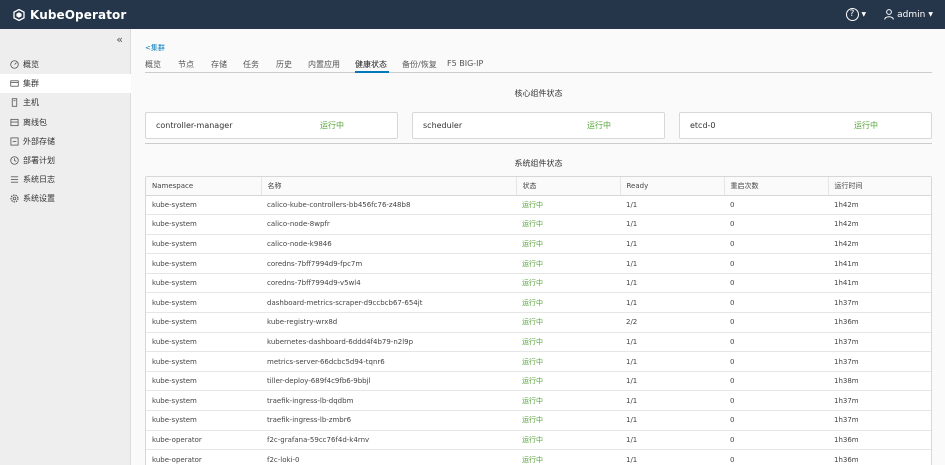 Image resolution: width=945 pixels, height=465 pixels. What do you see at coordinates (65, 64) in the screenshot?
I see `sidebar-item-overview: 概览` at bounding box center [65, 64].